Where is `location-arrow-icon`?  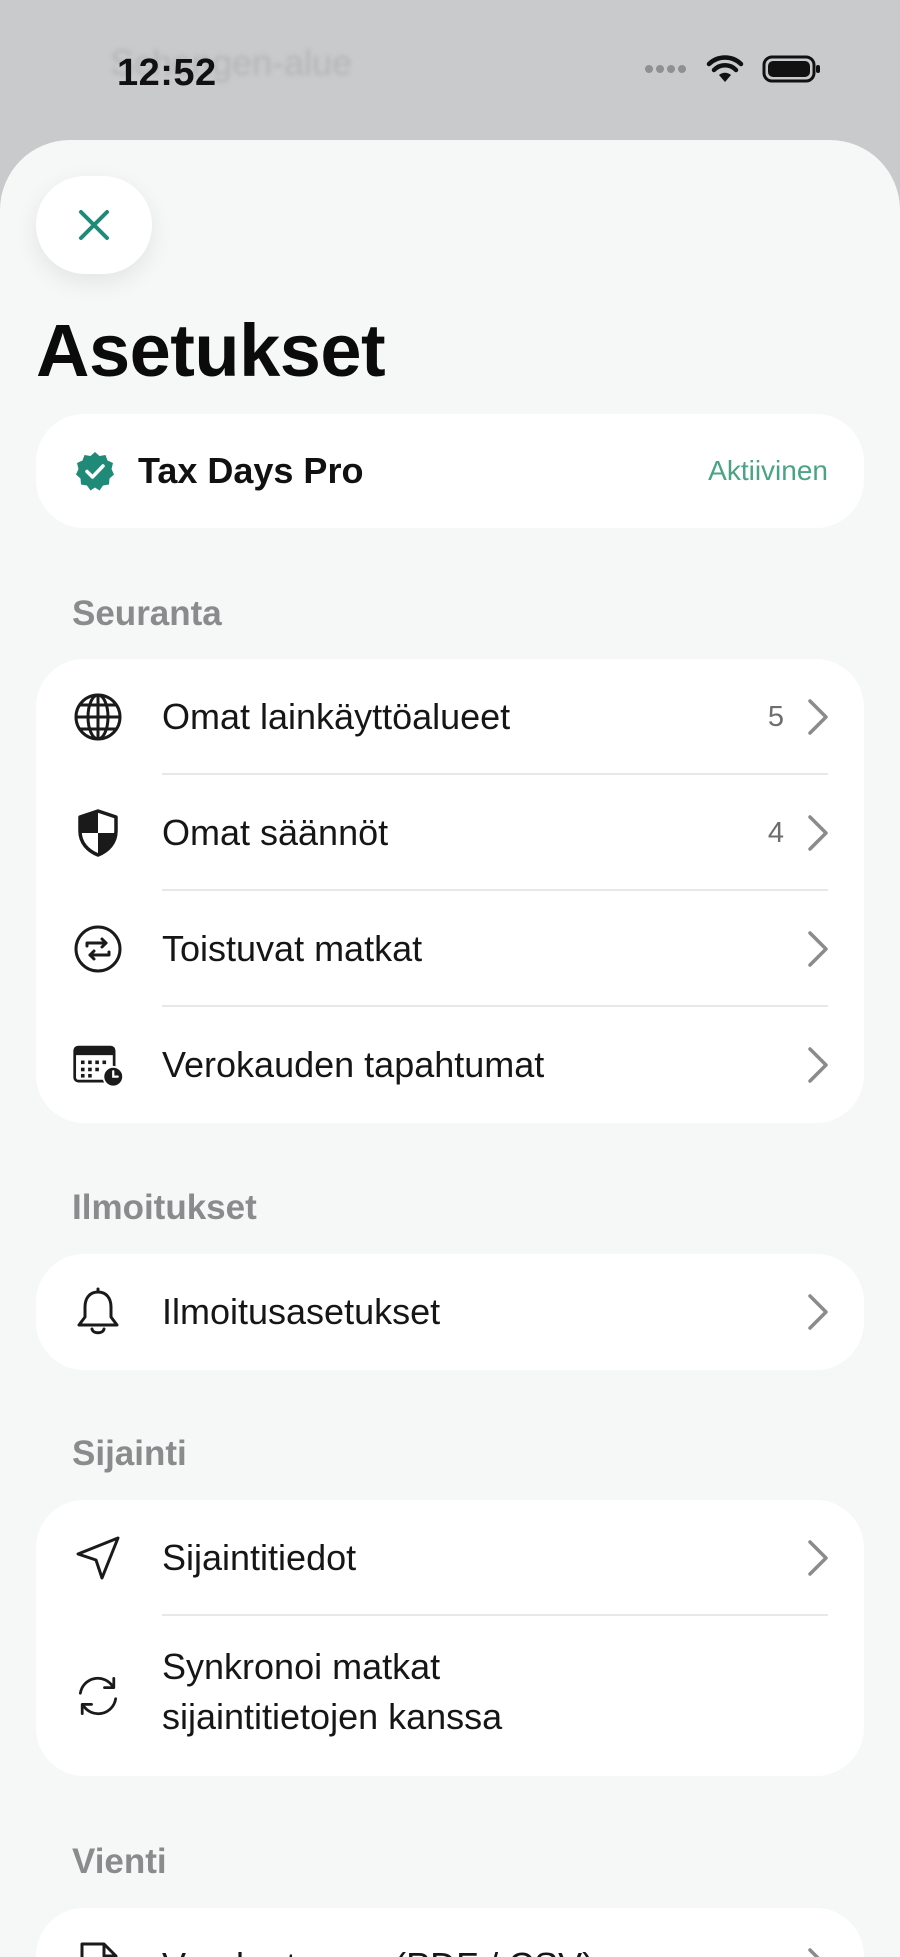 location-arrow-icon is located at coordinates (98, 1558).